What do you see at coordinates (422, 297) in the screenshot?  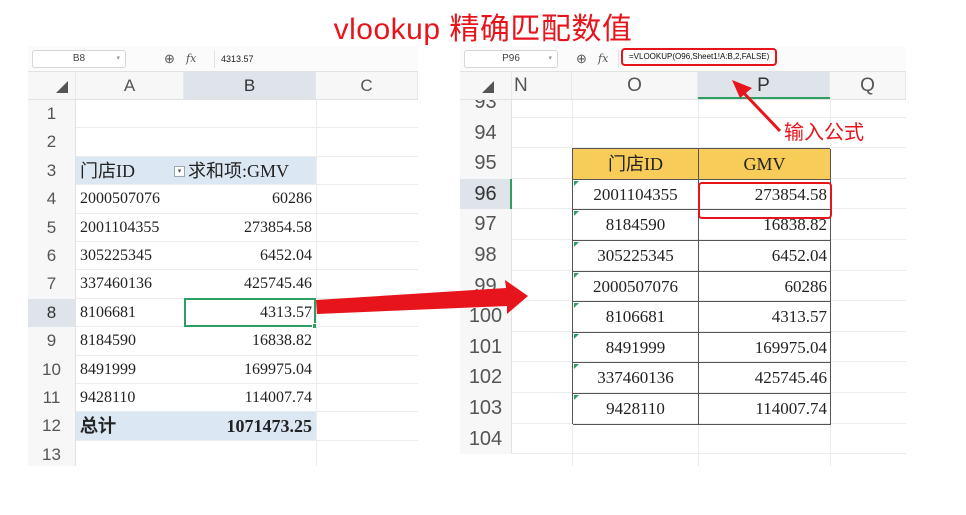 I see `big-arrow-icon` at bounding box center [422, 297].